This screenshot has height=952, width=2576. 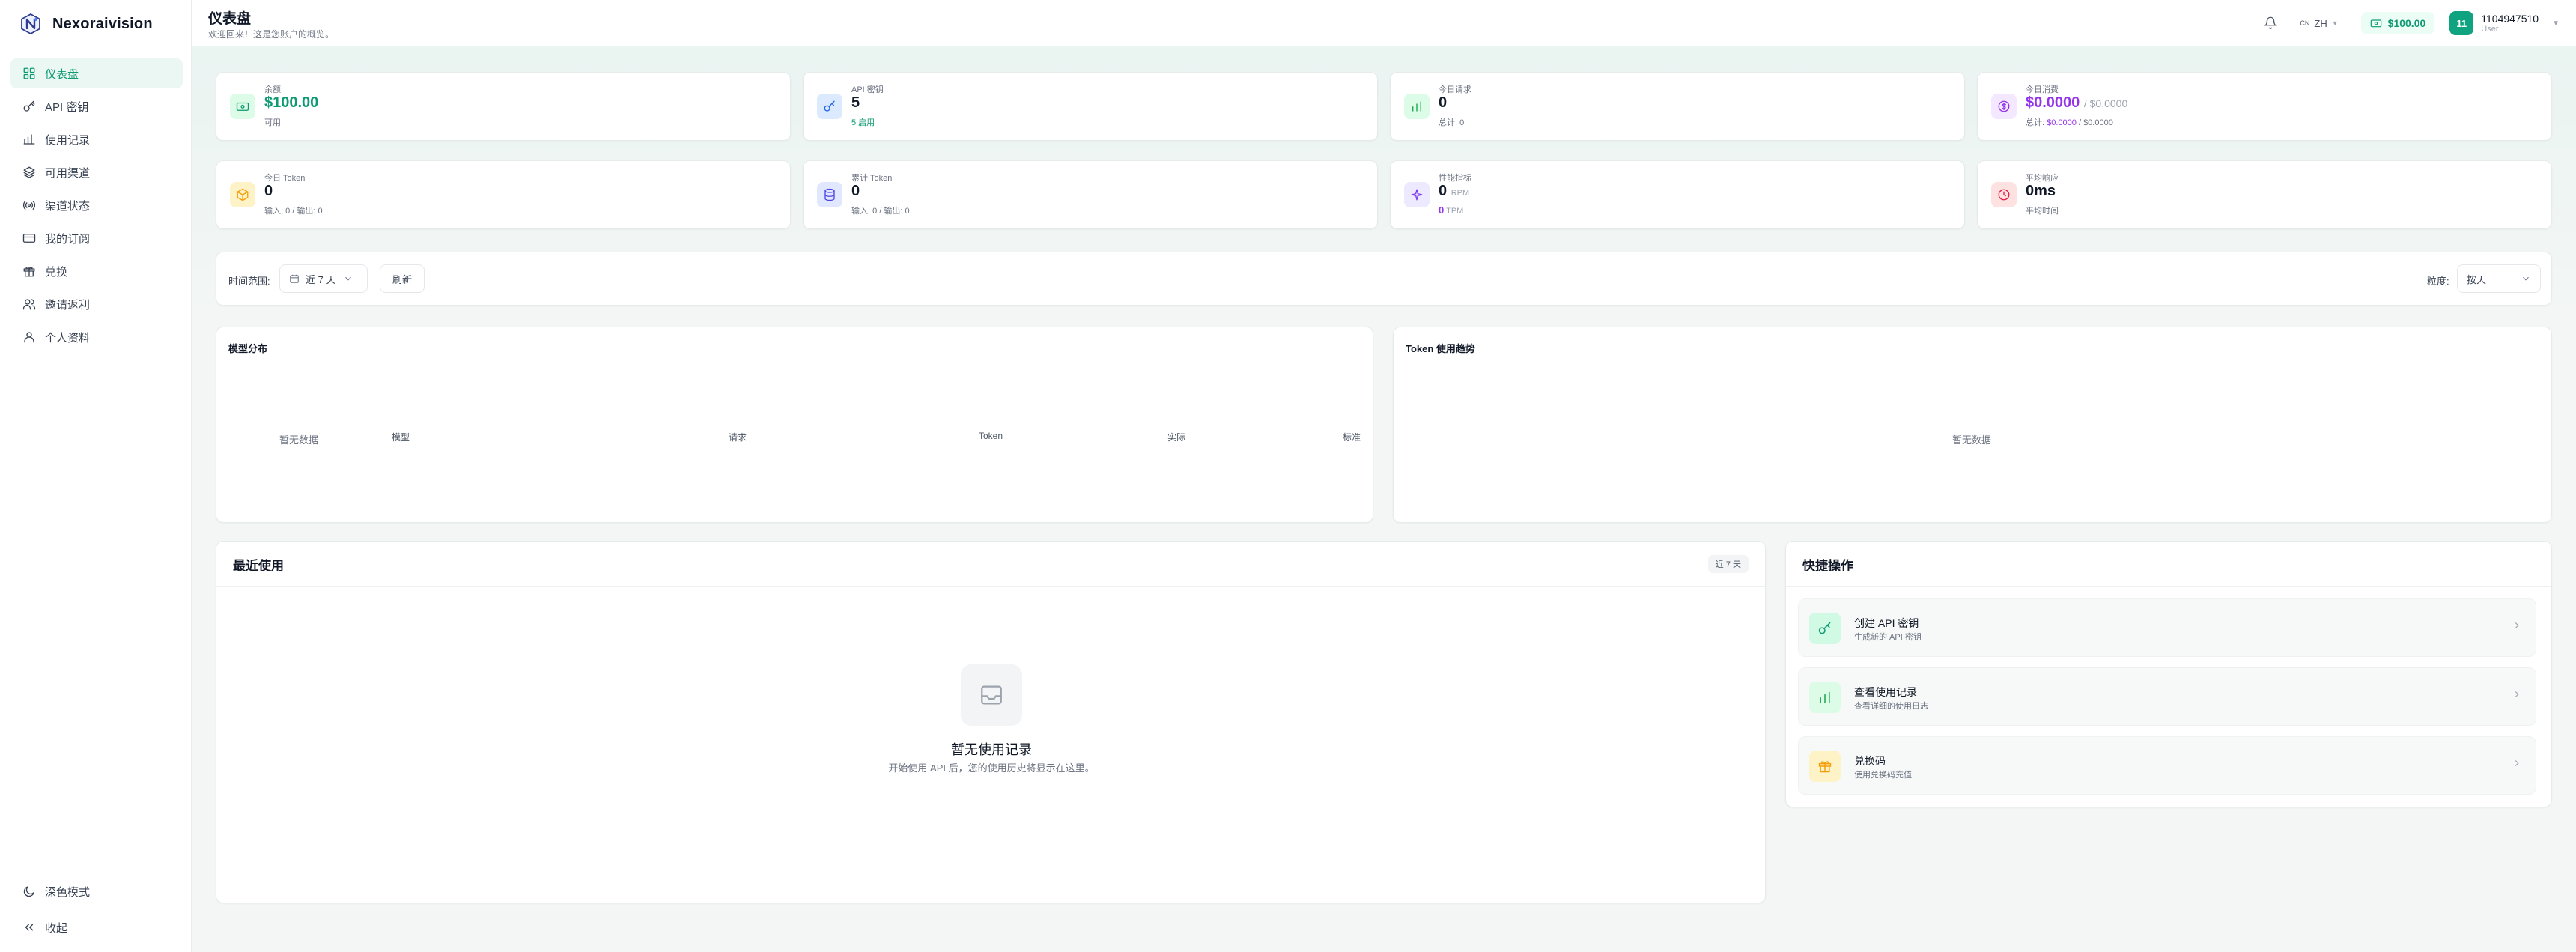 What do you see at coordinates (272, 89) in the screenshot?
I see `stat-label: 余额` at bounding box center [272, 89].